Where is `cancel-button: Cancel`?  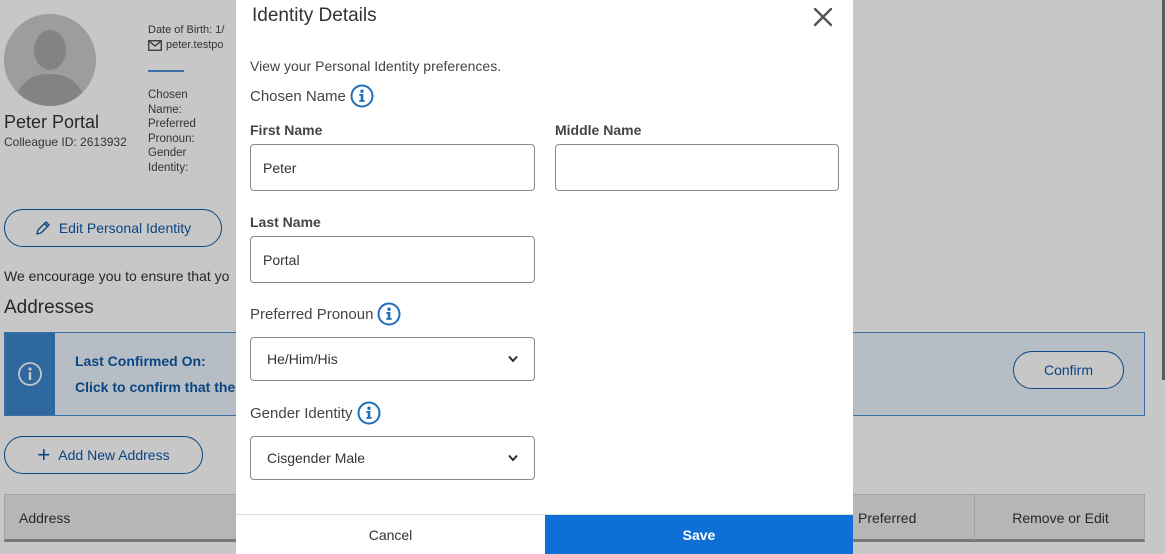 cancel-button: Cancel is located at coordinates (390, 534).